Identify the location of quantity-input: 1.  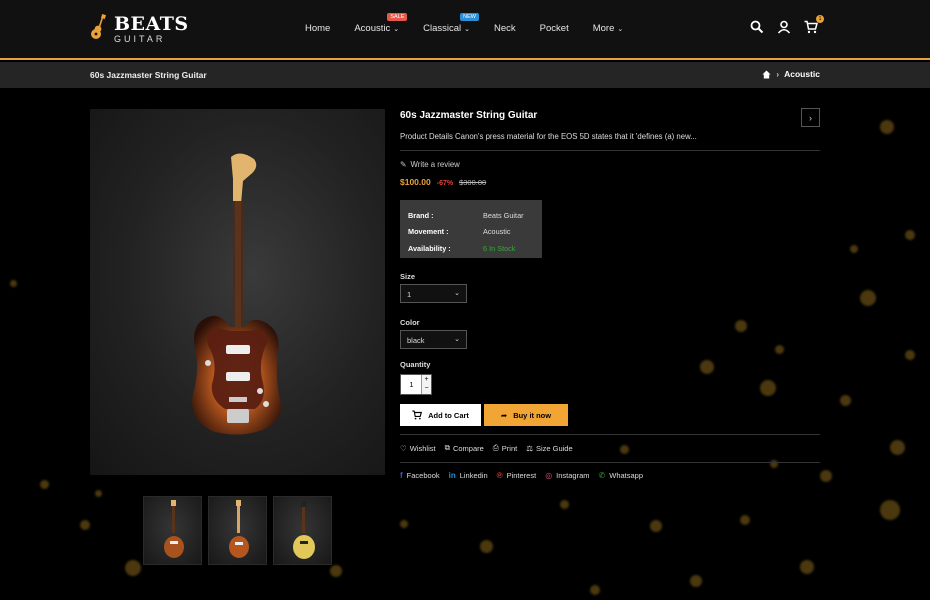
(411, 384).